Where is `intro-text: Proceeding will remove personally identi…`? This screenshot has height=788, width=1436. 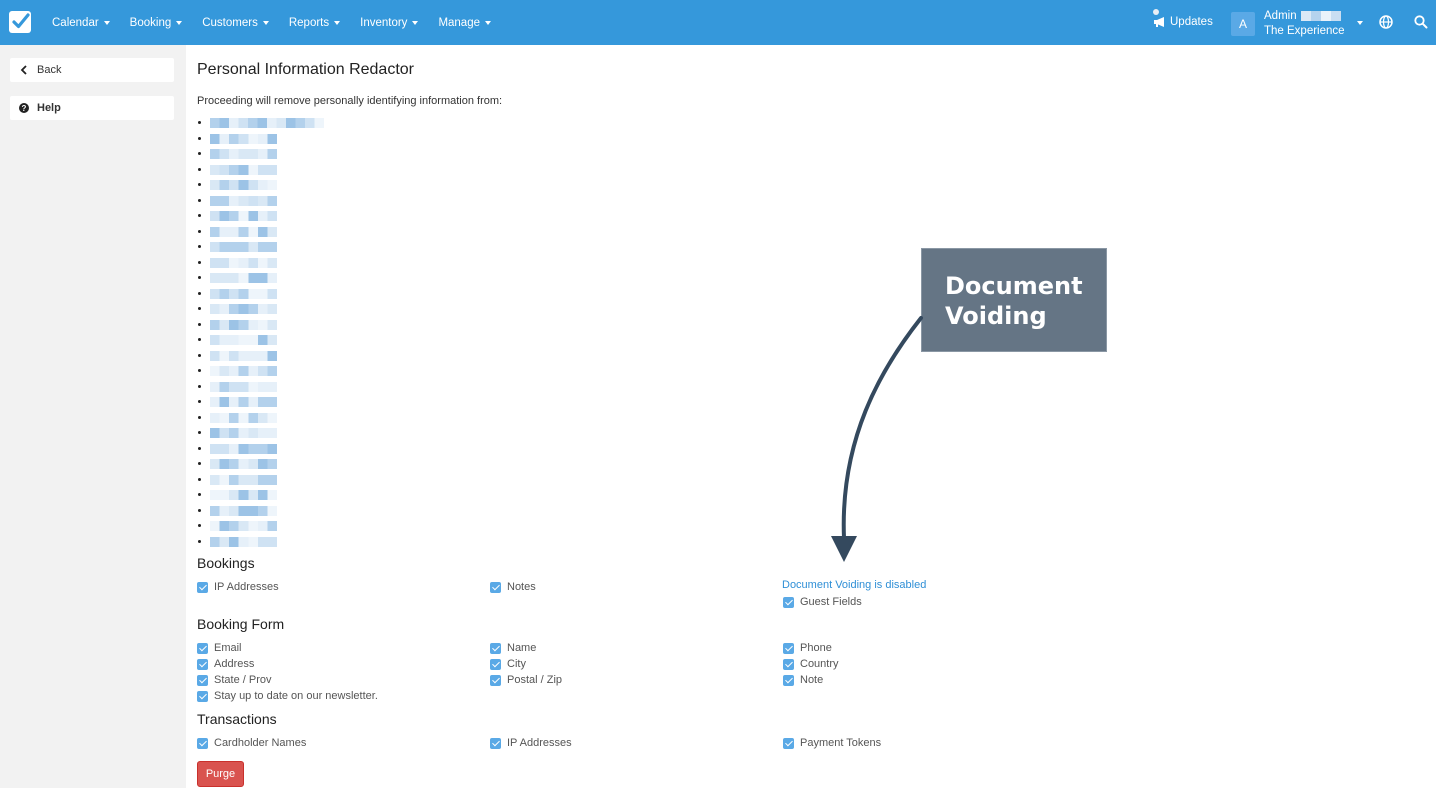
intro-text: Proceeding will remove personally identi… is located at coordinates (350, 101).